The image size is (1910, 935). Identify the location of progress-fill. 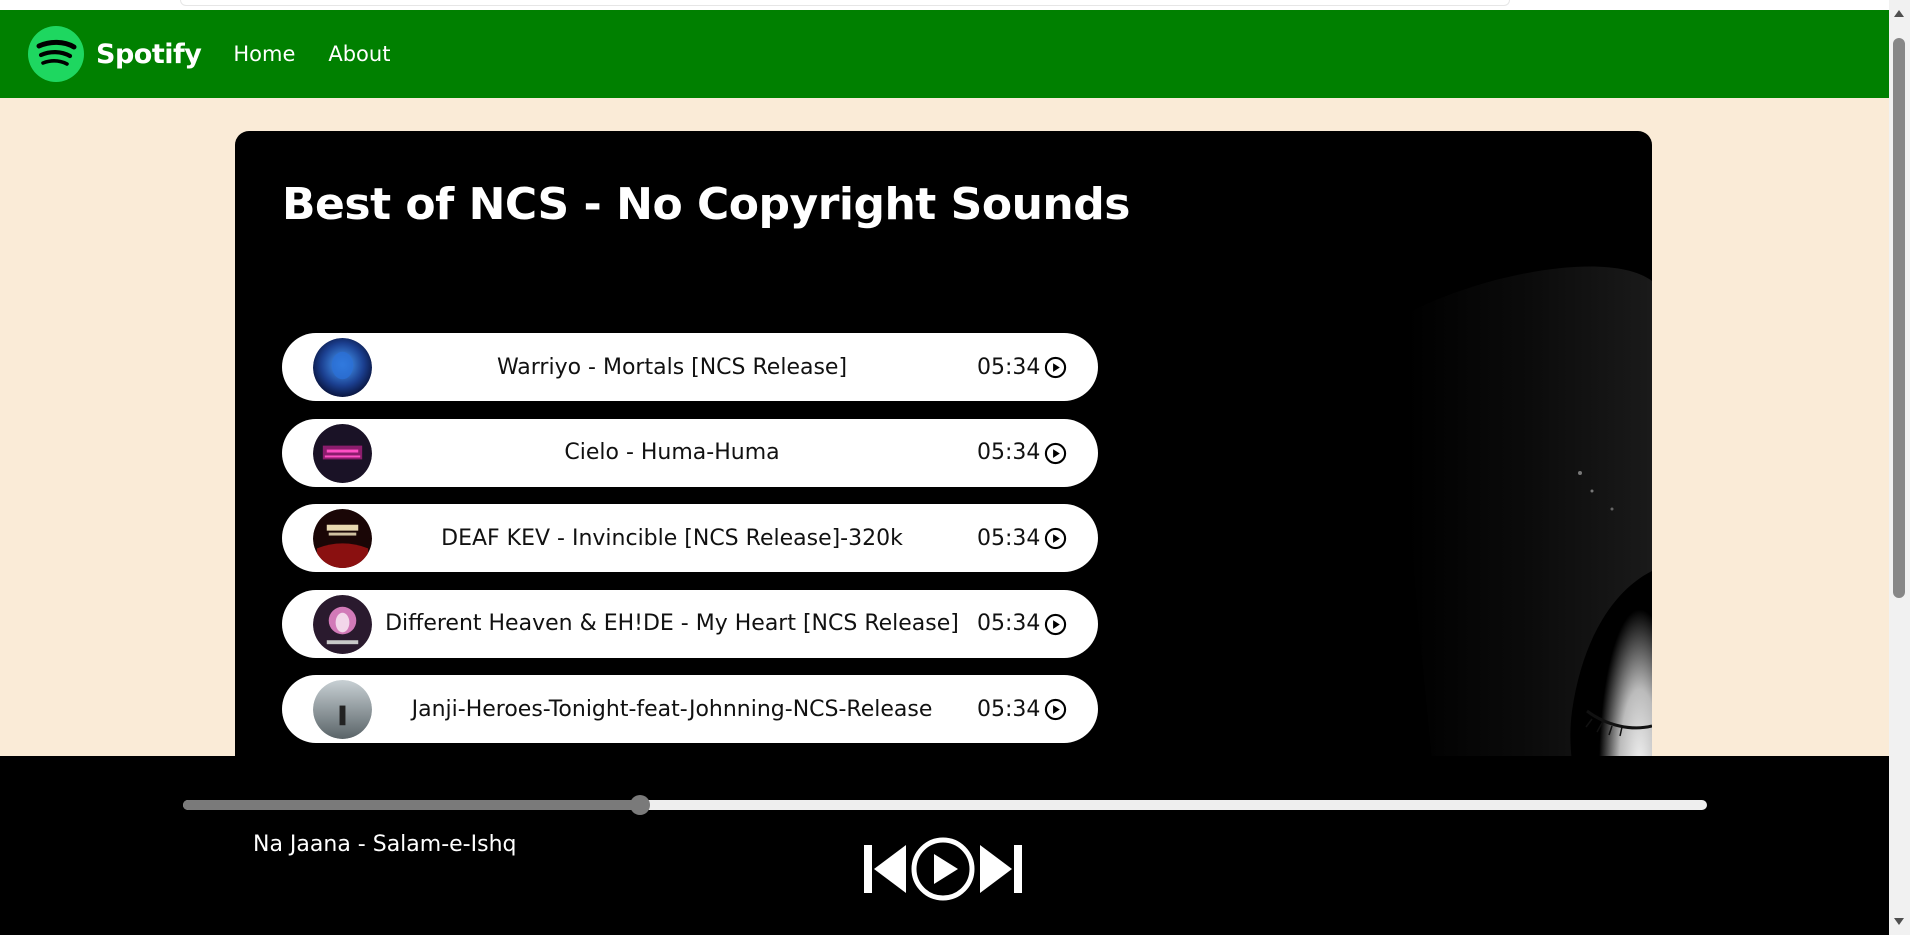
(412, 805).